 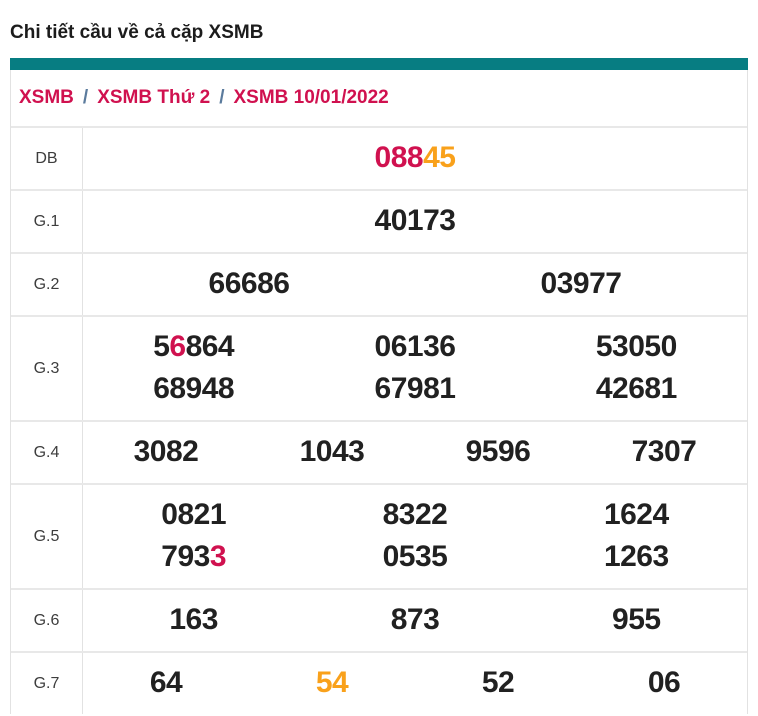 What do you see at coordinates (166, 682) in the screenshot?
I see `prize-number: 64` at bounding box center [166, 682].